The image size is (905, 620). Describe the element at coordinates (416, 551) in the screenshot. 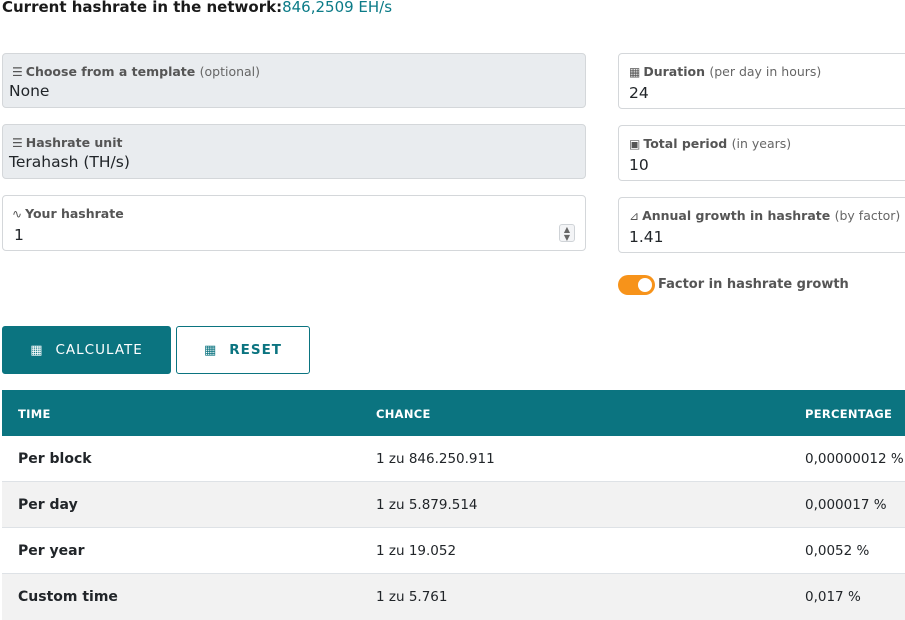

I see `row-chance: 1 zu 19.052` at that location.